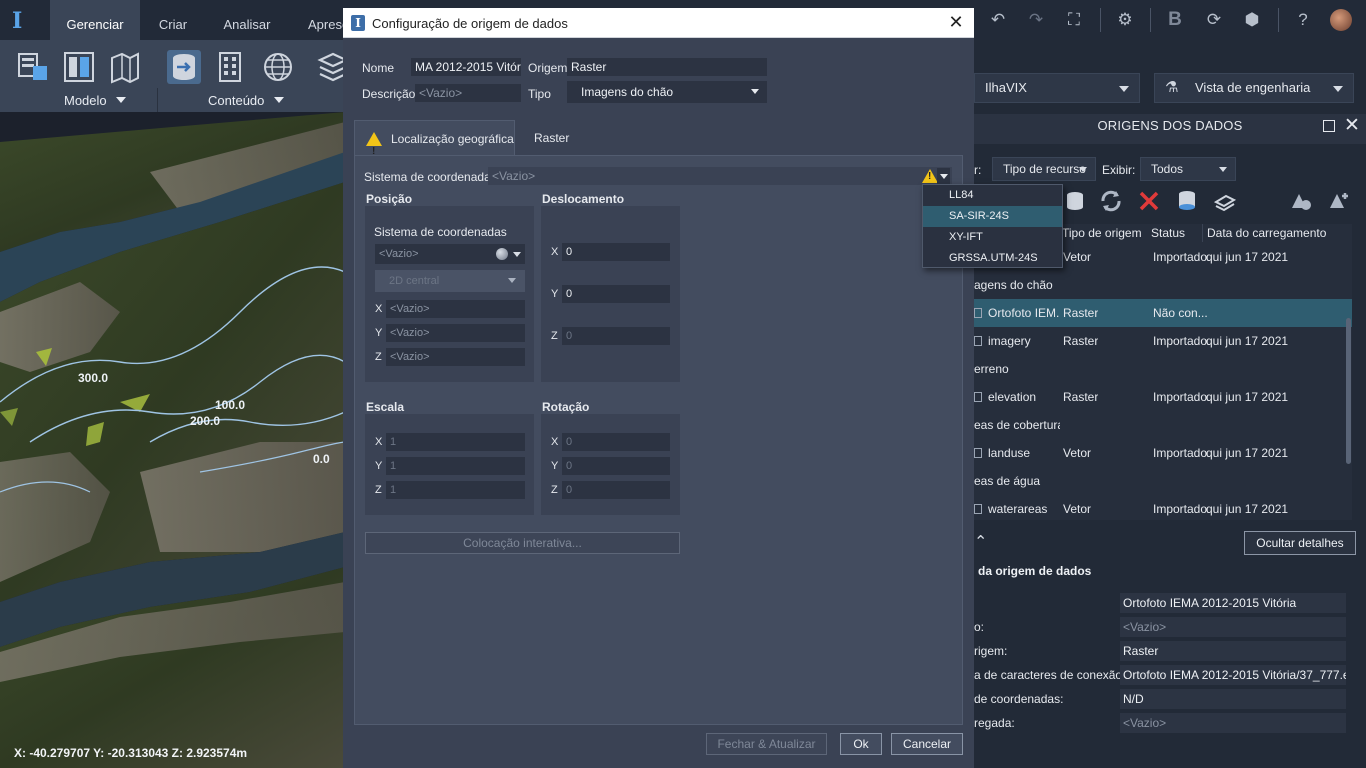 Image resolution: width=1366 pixels, height=768 pixels. Describe the element at coordinates (455, 466) in the screenshot. I see `scale-y-field: 1` at that location.